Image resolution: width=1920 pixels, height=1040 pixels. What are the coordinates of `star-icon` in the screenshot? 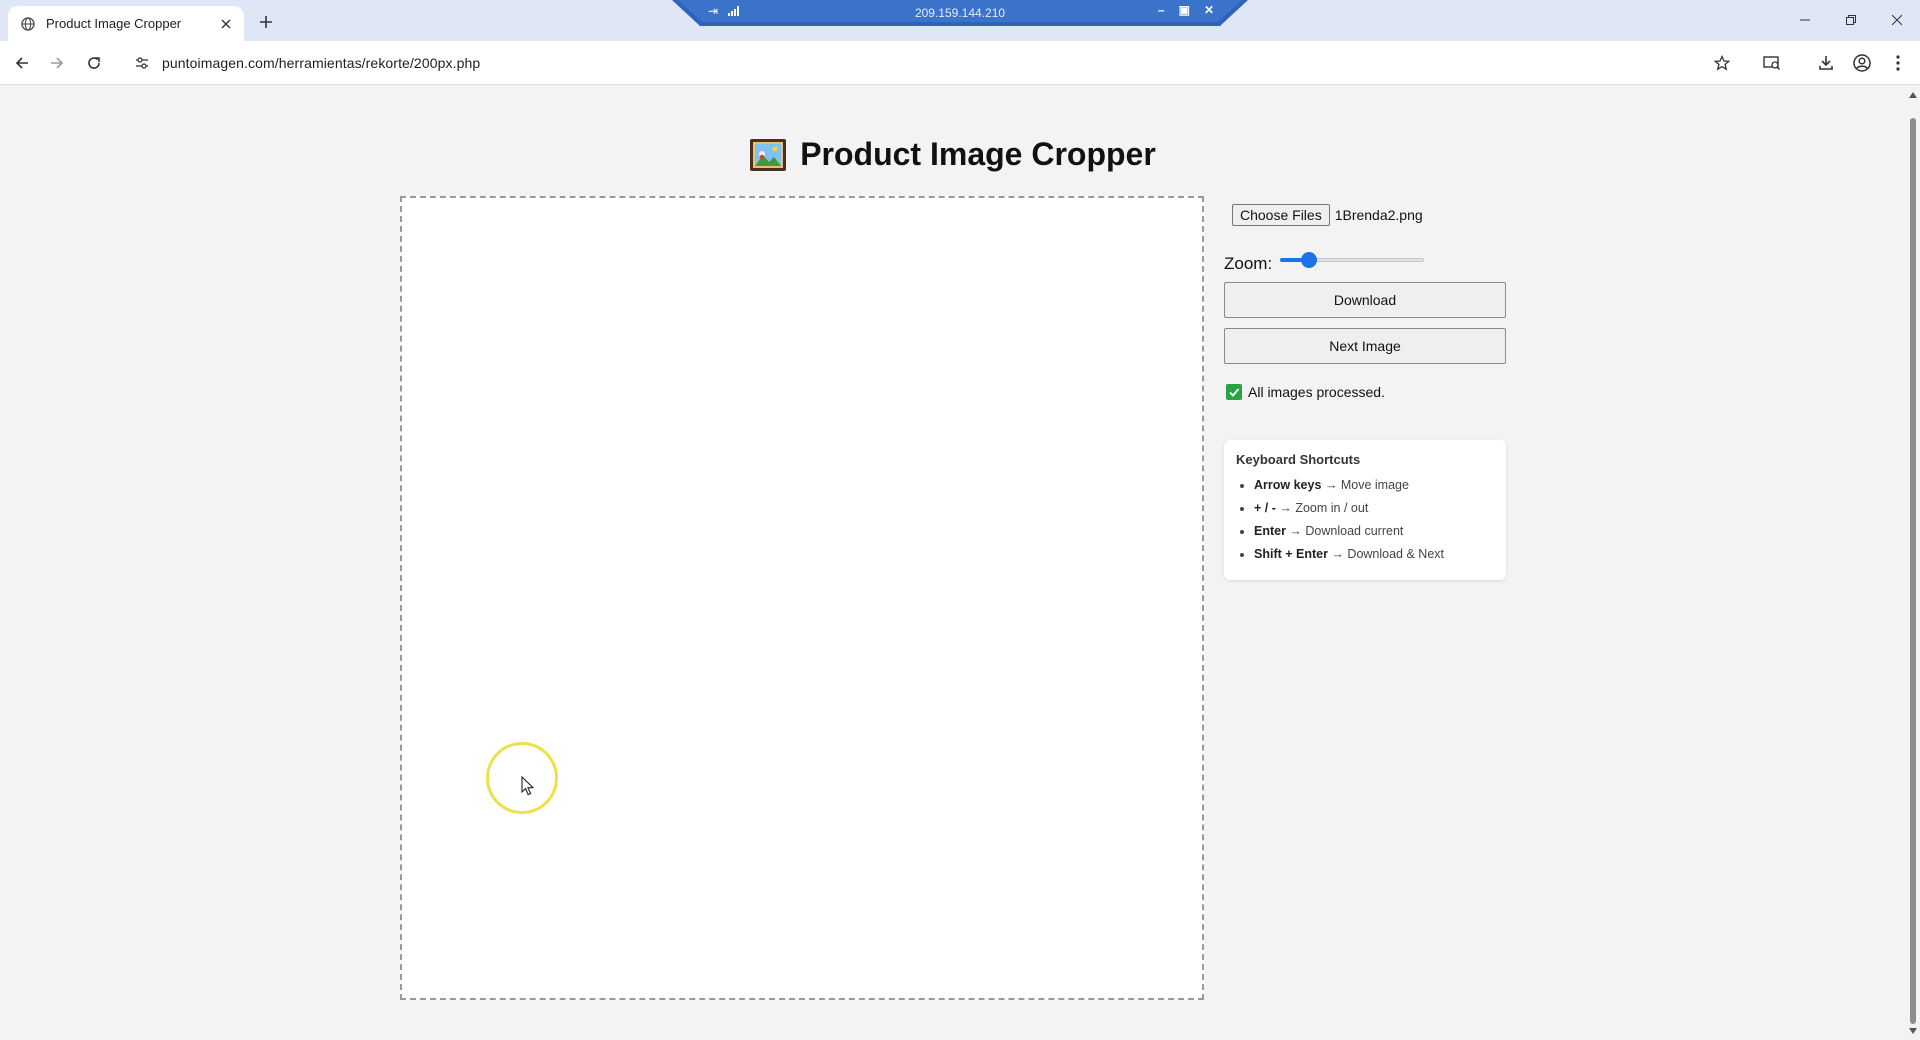 It's located at (1722, 63).